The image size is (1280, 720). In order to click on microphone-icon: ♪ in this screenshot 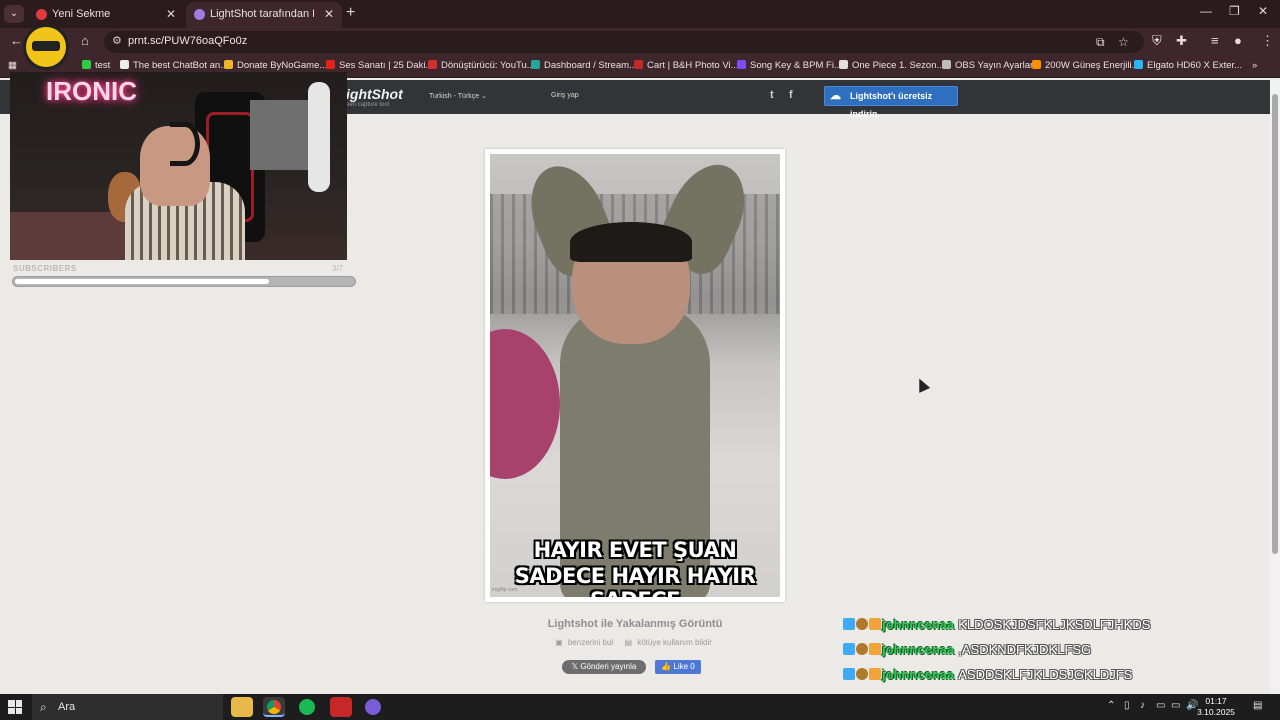, I will do `click(1142, 705)`.